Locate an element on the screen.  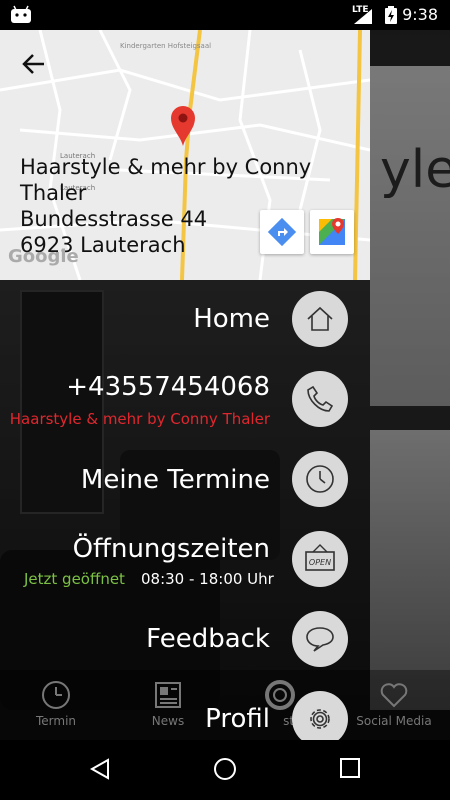
phone-icon is located at coordinates (320, 398).